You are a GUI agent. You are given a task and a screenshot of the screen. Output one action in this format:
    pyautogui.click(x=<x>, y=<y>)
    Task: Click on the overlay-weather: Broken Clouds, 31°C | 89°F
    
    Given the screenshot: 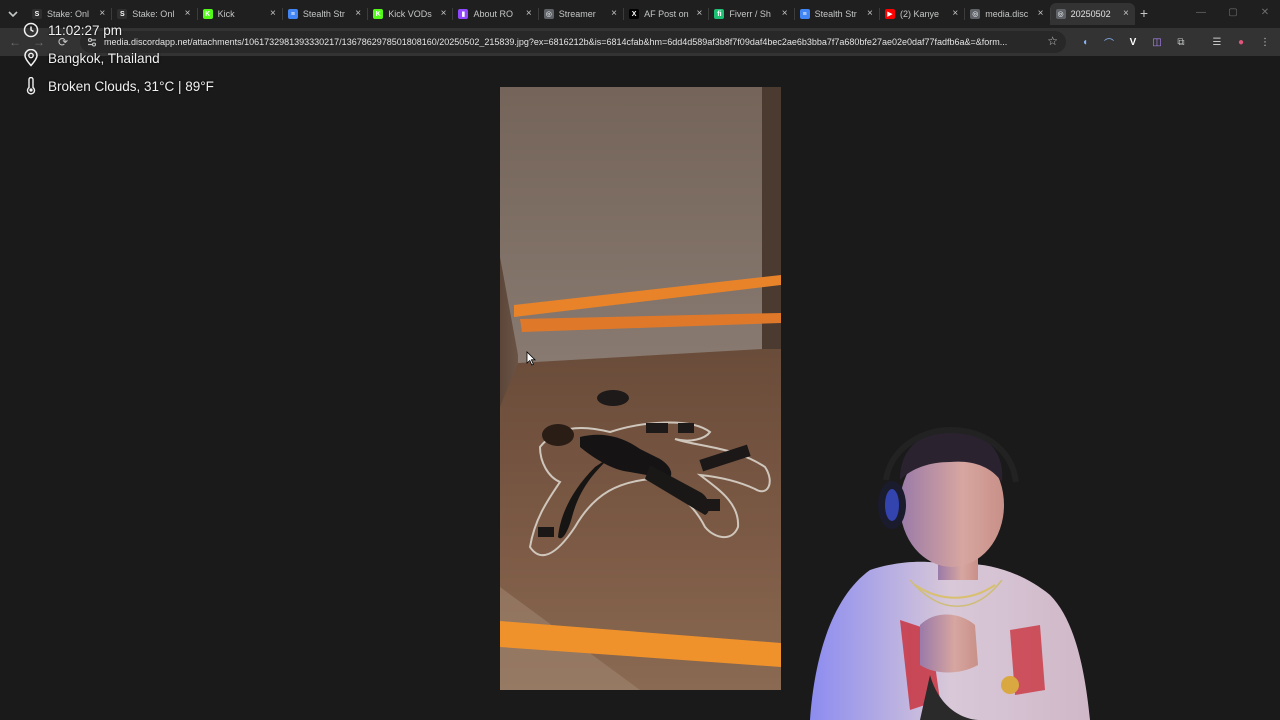 What is the action you would take?
    pyautogui.click(x=118, y=86)
    